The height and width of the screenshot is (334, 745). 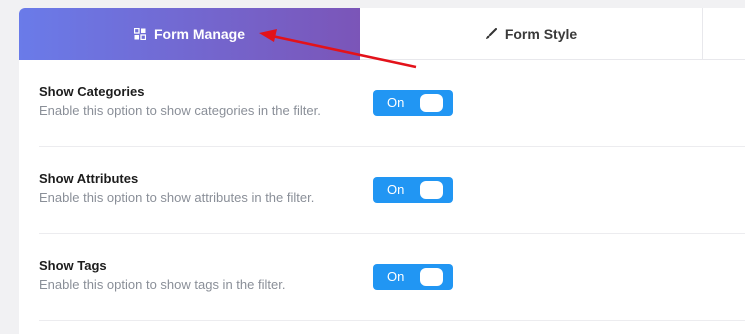 I want to click on tab-form-style: Form Style, so click(x=531, y=34).